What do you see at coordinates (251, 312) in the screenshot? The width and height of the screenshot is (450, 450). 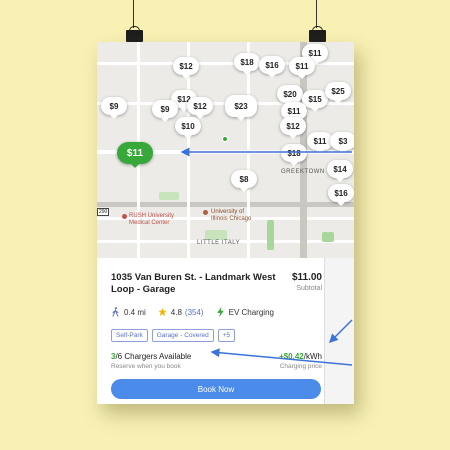 I see `ev-charging-label: EV Charging` at bounding box center [251, 312].